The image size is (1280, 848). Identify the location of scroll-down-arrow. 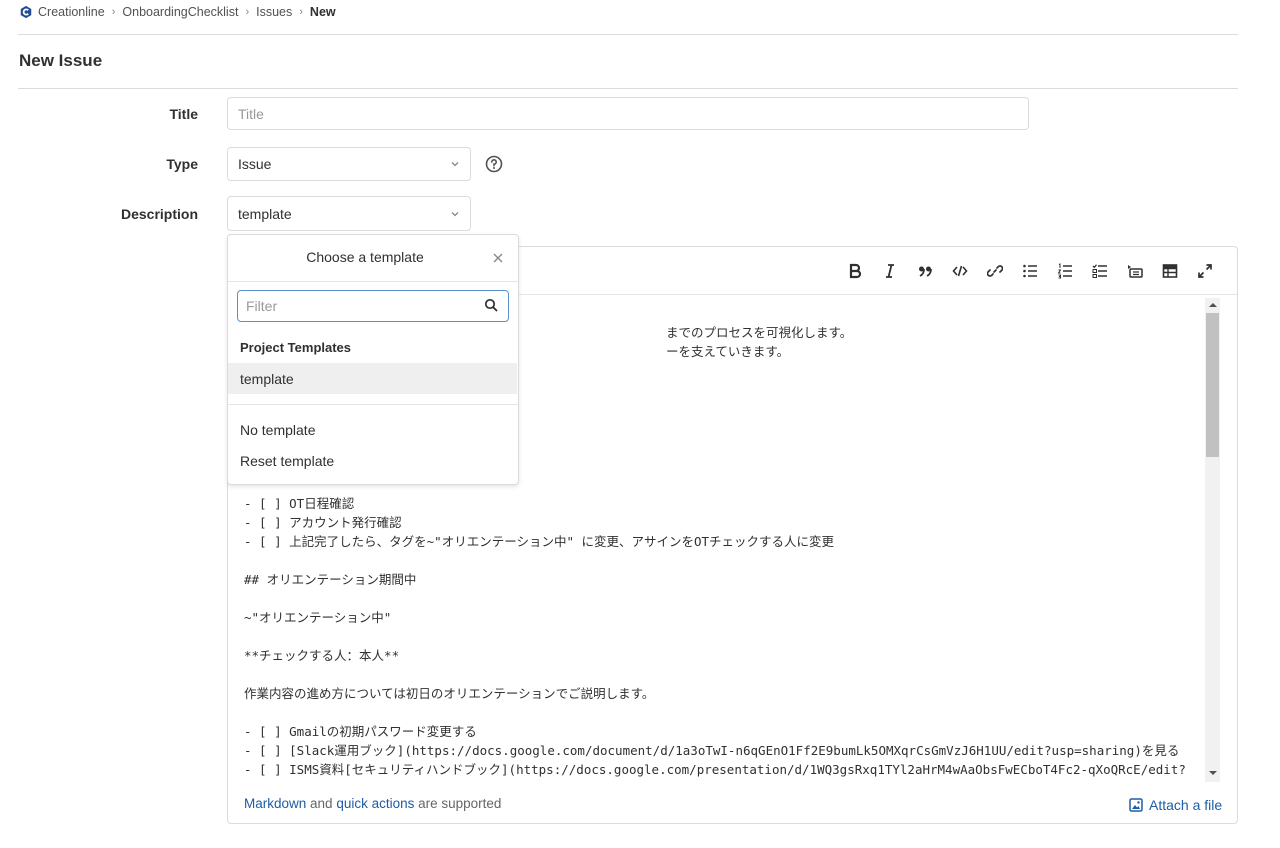
(1212, 773).